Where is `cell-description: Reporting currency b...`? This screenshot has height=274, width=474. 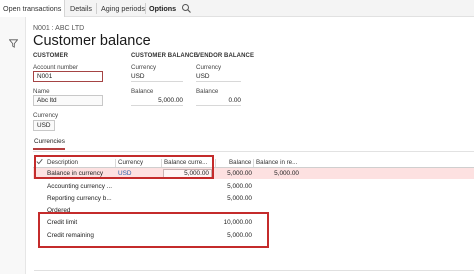 cell-description: Reporting currency b... is located at coordinates (79, 198).